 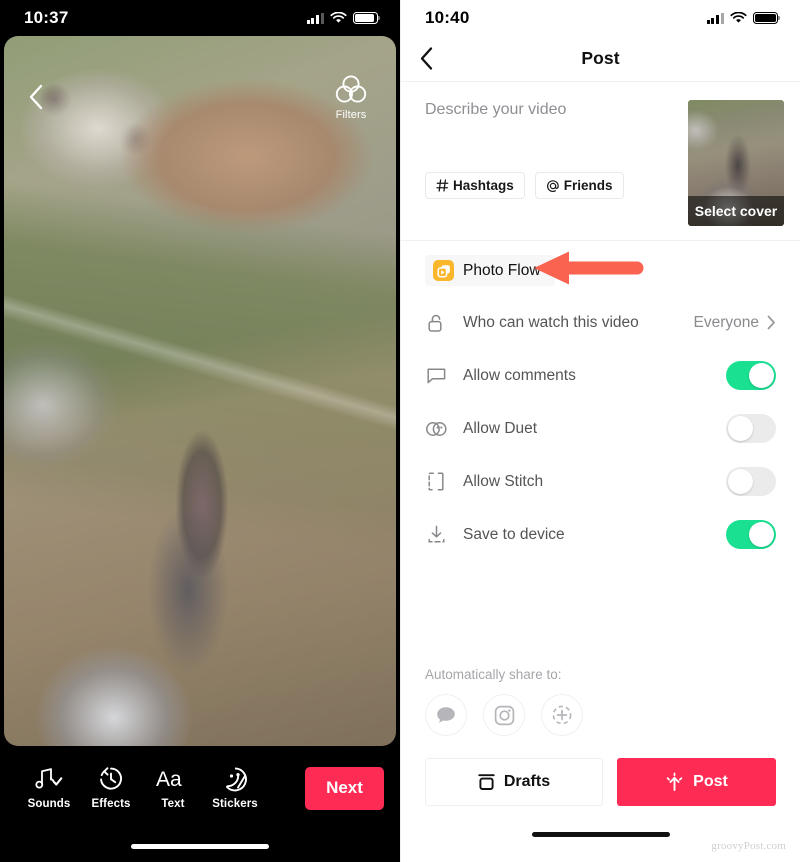 I want to click on row-allow-duet: Allow Duet, so click(x=600, y=428).